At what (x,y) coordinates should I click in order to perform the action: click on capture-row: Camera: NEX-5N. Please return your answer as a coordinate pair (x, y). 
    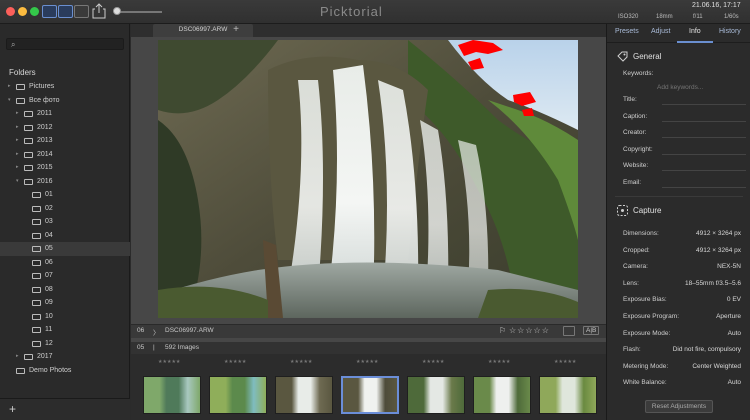
    Looking at the image, I should click on (682, 267).